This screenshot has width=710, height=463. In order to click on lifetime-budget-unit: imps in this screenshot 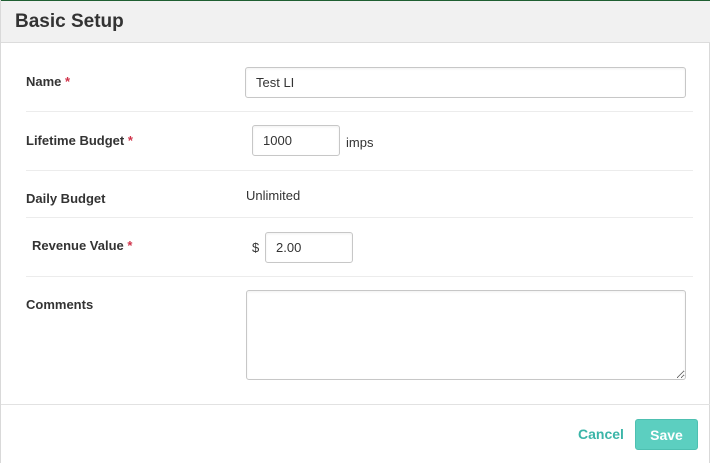, I will do `click(360, 142)`.